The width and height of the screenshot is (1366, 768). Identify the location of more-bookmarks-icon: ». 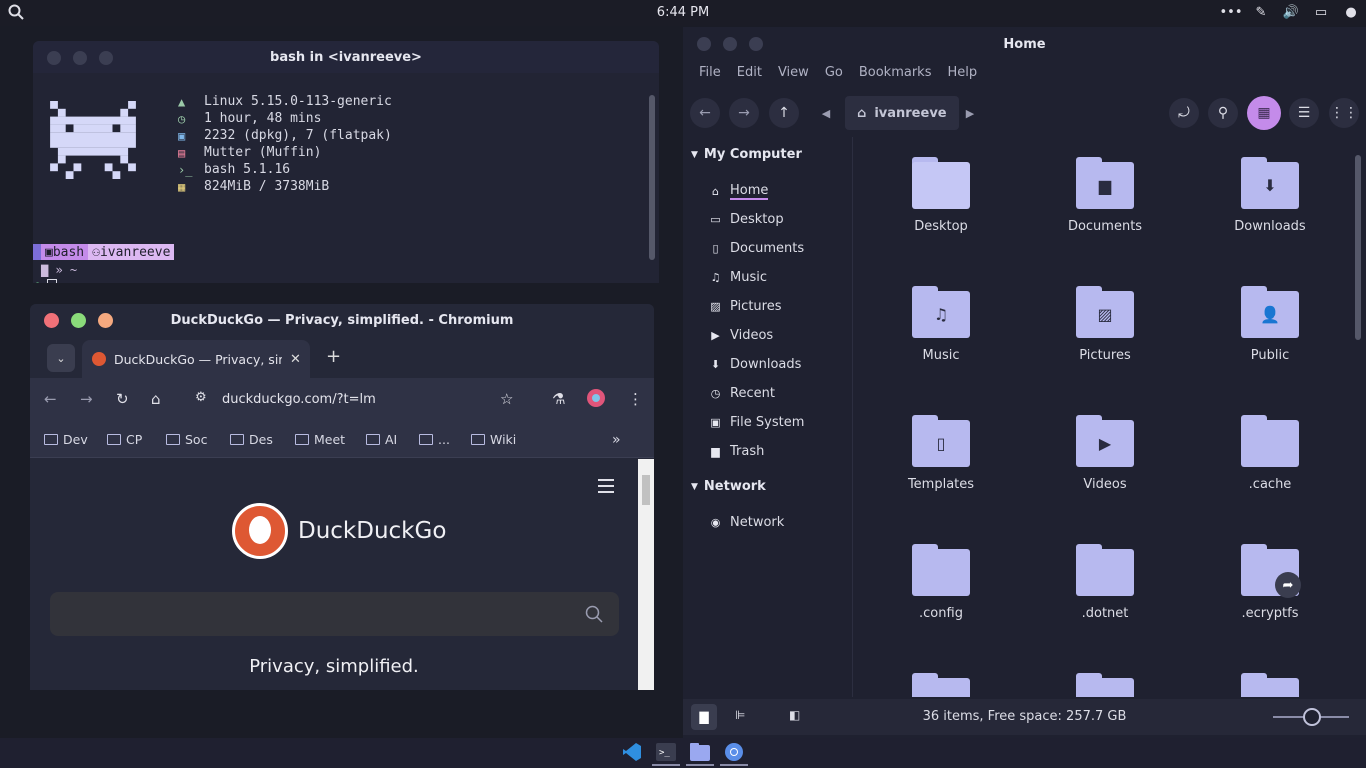
(616, 440).